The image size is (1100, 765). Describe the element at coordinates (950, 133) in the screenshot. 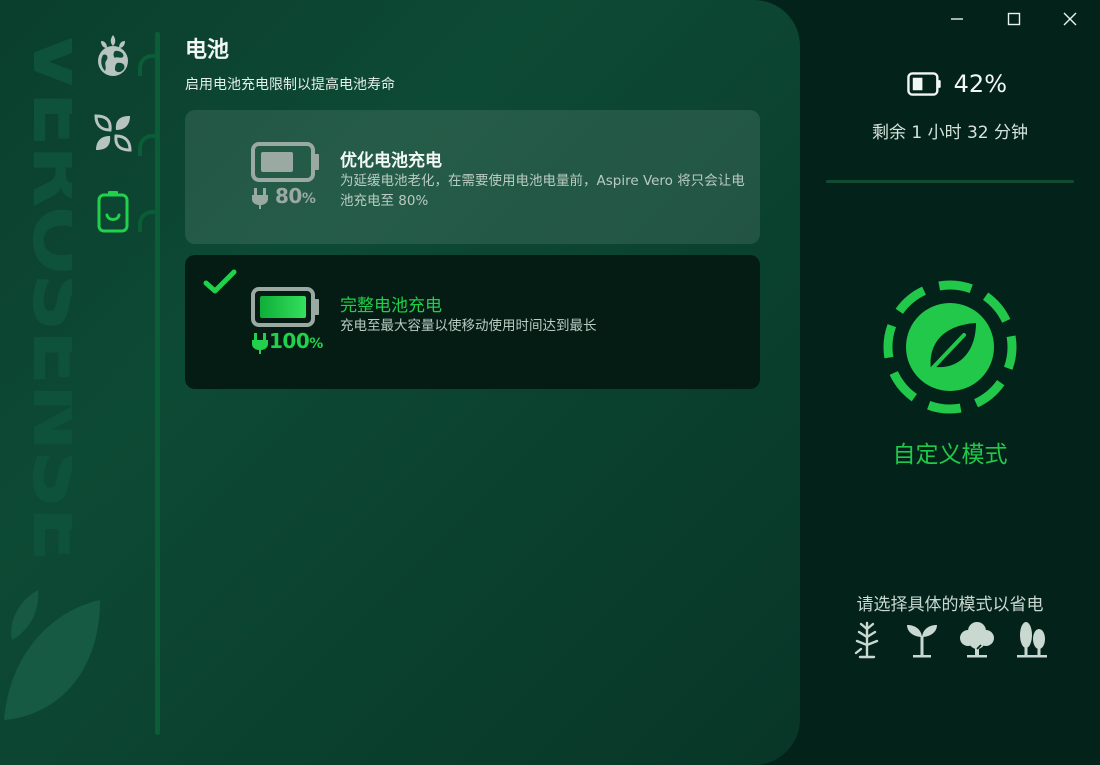

I see `time-remaining: 剩余 1 小时 32 分钟` at that location.